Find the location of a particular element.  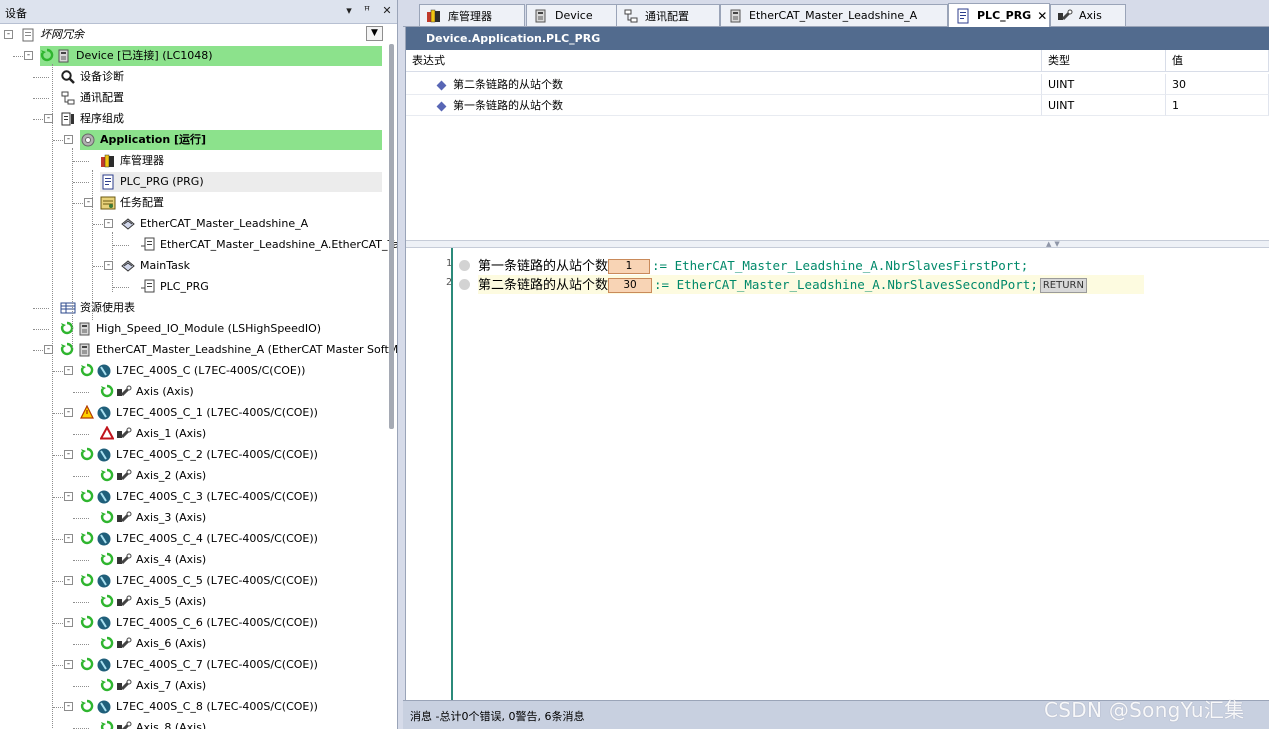

tab-close-icon: ✕ is located at coordinates (1042, 16).